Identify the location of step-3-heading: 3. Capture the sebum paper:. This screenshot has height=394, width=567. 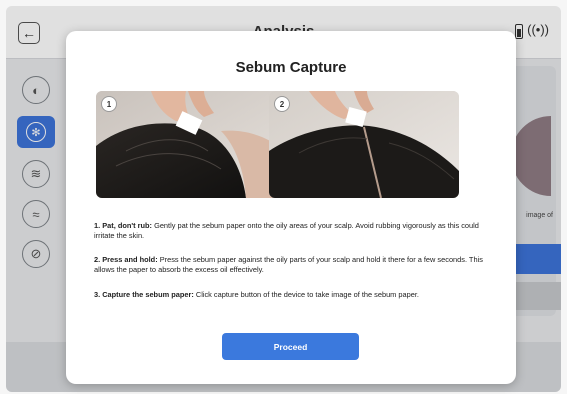
(144, 294).